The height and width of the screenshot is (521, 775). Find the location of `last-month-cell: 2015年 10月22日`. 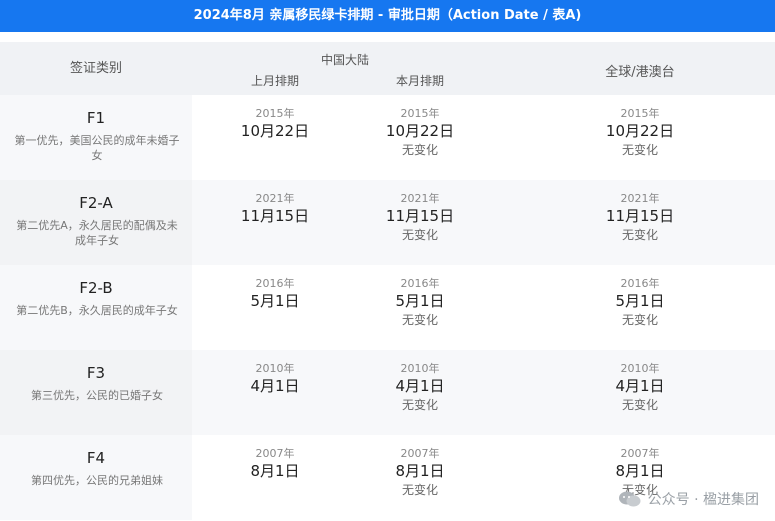

last-month-cell: 2015年 10月22日 is located at coordinates (275, 118).